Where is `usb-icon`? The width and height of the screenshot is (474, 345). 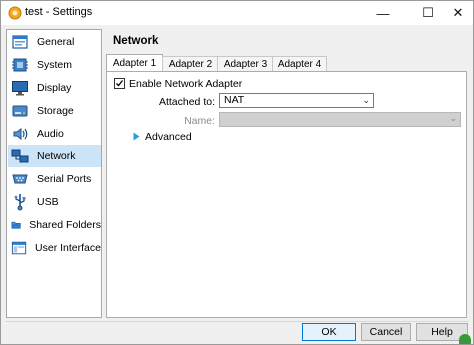 usb-icon is located at coordinates (20, 202).